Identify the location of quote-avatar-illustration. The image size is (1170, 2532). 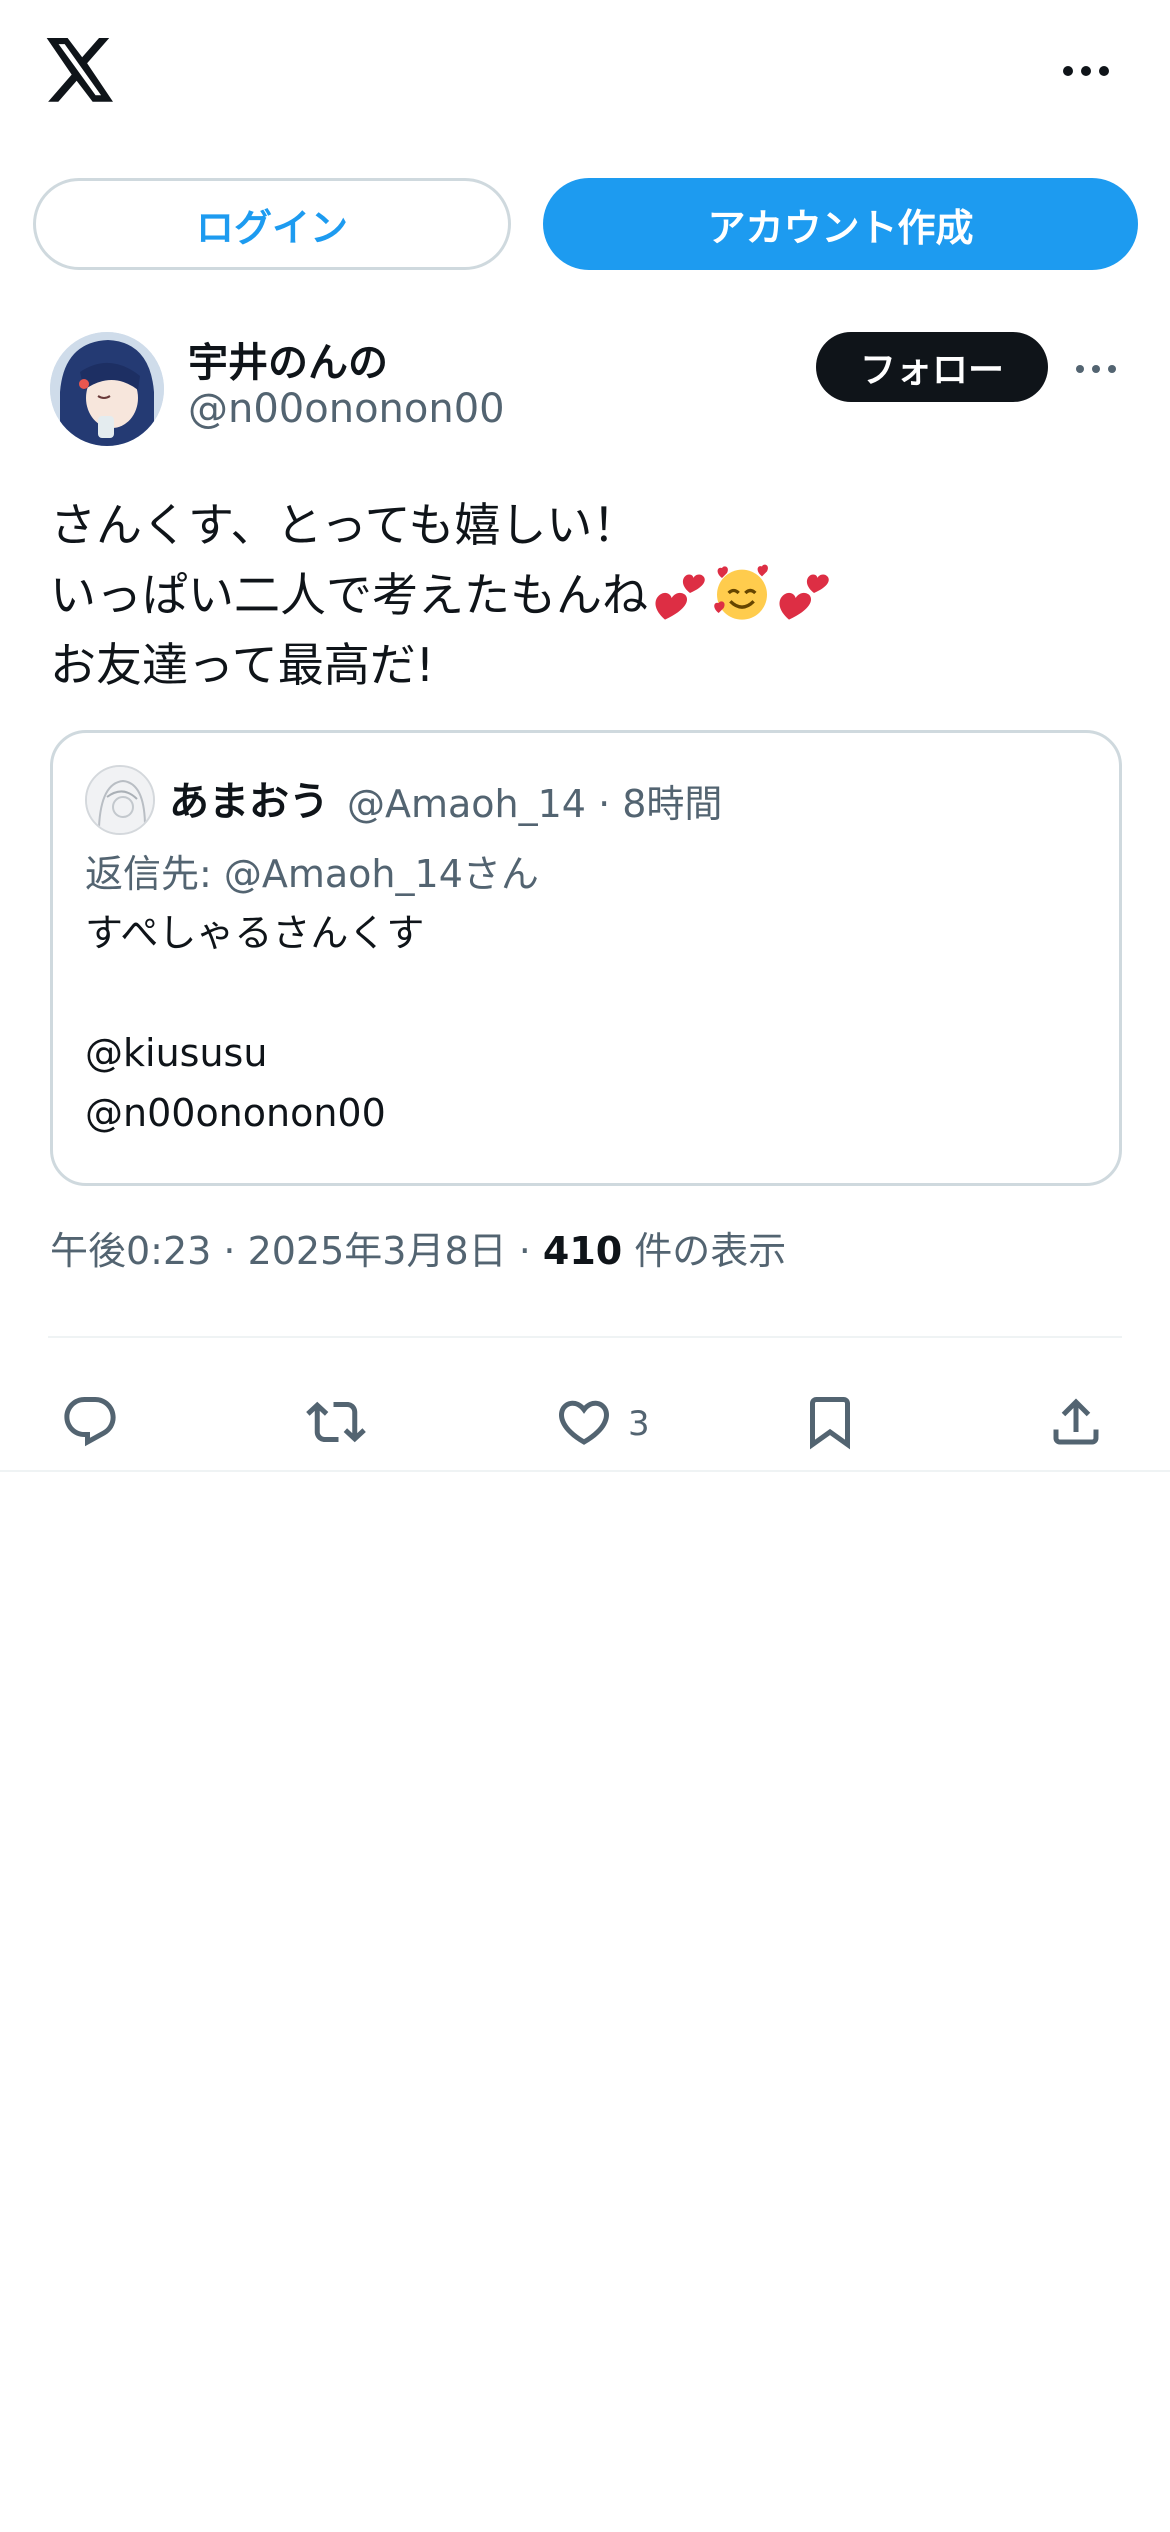
(120, 800).